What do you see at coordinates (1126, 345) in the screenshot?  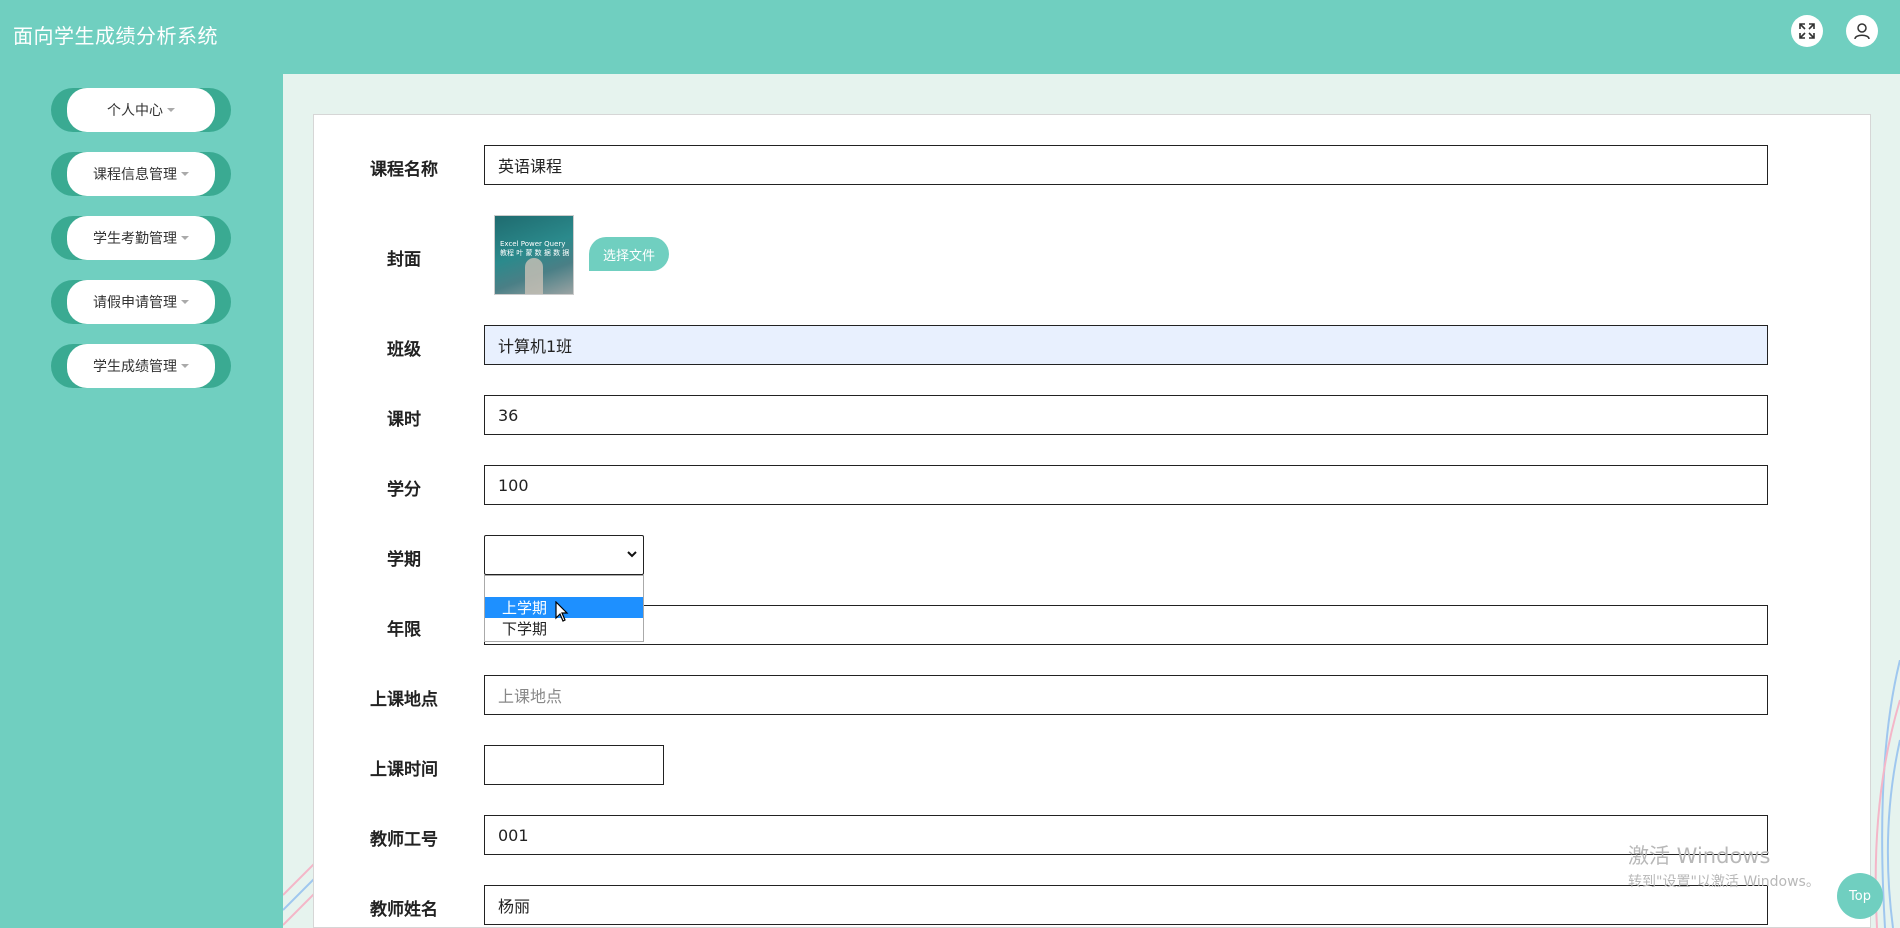 I see `class-input: 计算机1班` at bounding box center [1126, 345].